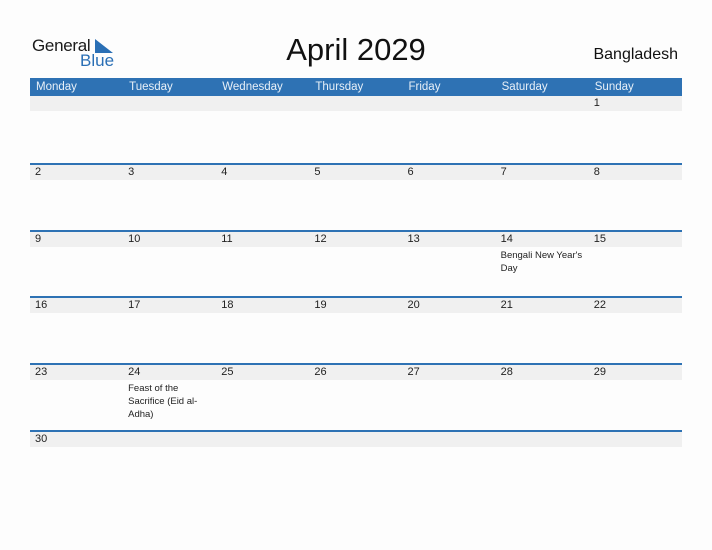  Describe the element at coordinates (163, 402) in the screenshot. I see `holiday-event: Feast of the Sacrifice (Eid al-Adha)` at that location.